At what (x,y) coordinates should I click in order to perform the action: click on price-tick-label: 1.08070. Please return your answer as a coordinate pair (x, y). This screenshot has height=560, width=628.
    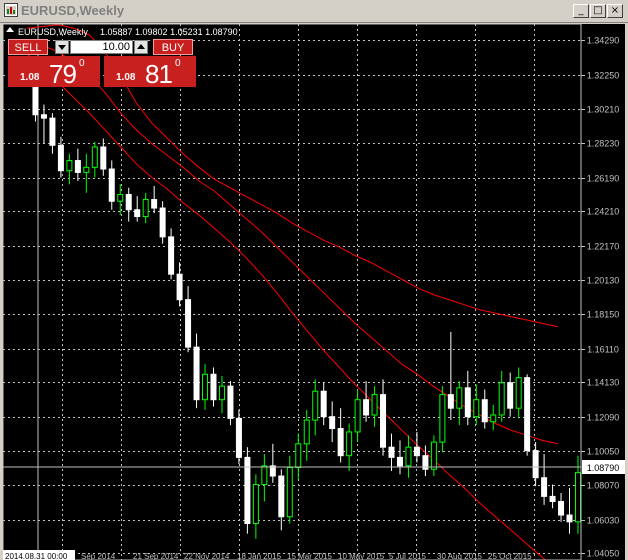
    Looking at the image, I should click on (603, 486).